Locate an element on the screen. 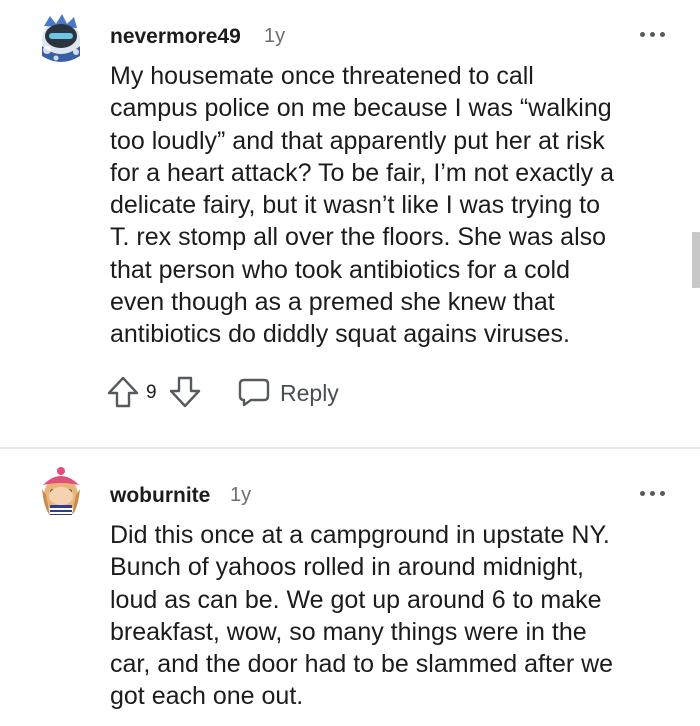 This screenshot has height=726, width=700. snoo-avatar-blue-helmet-icon is located at coordinates (61, 38).